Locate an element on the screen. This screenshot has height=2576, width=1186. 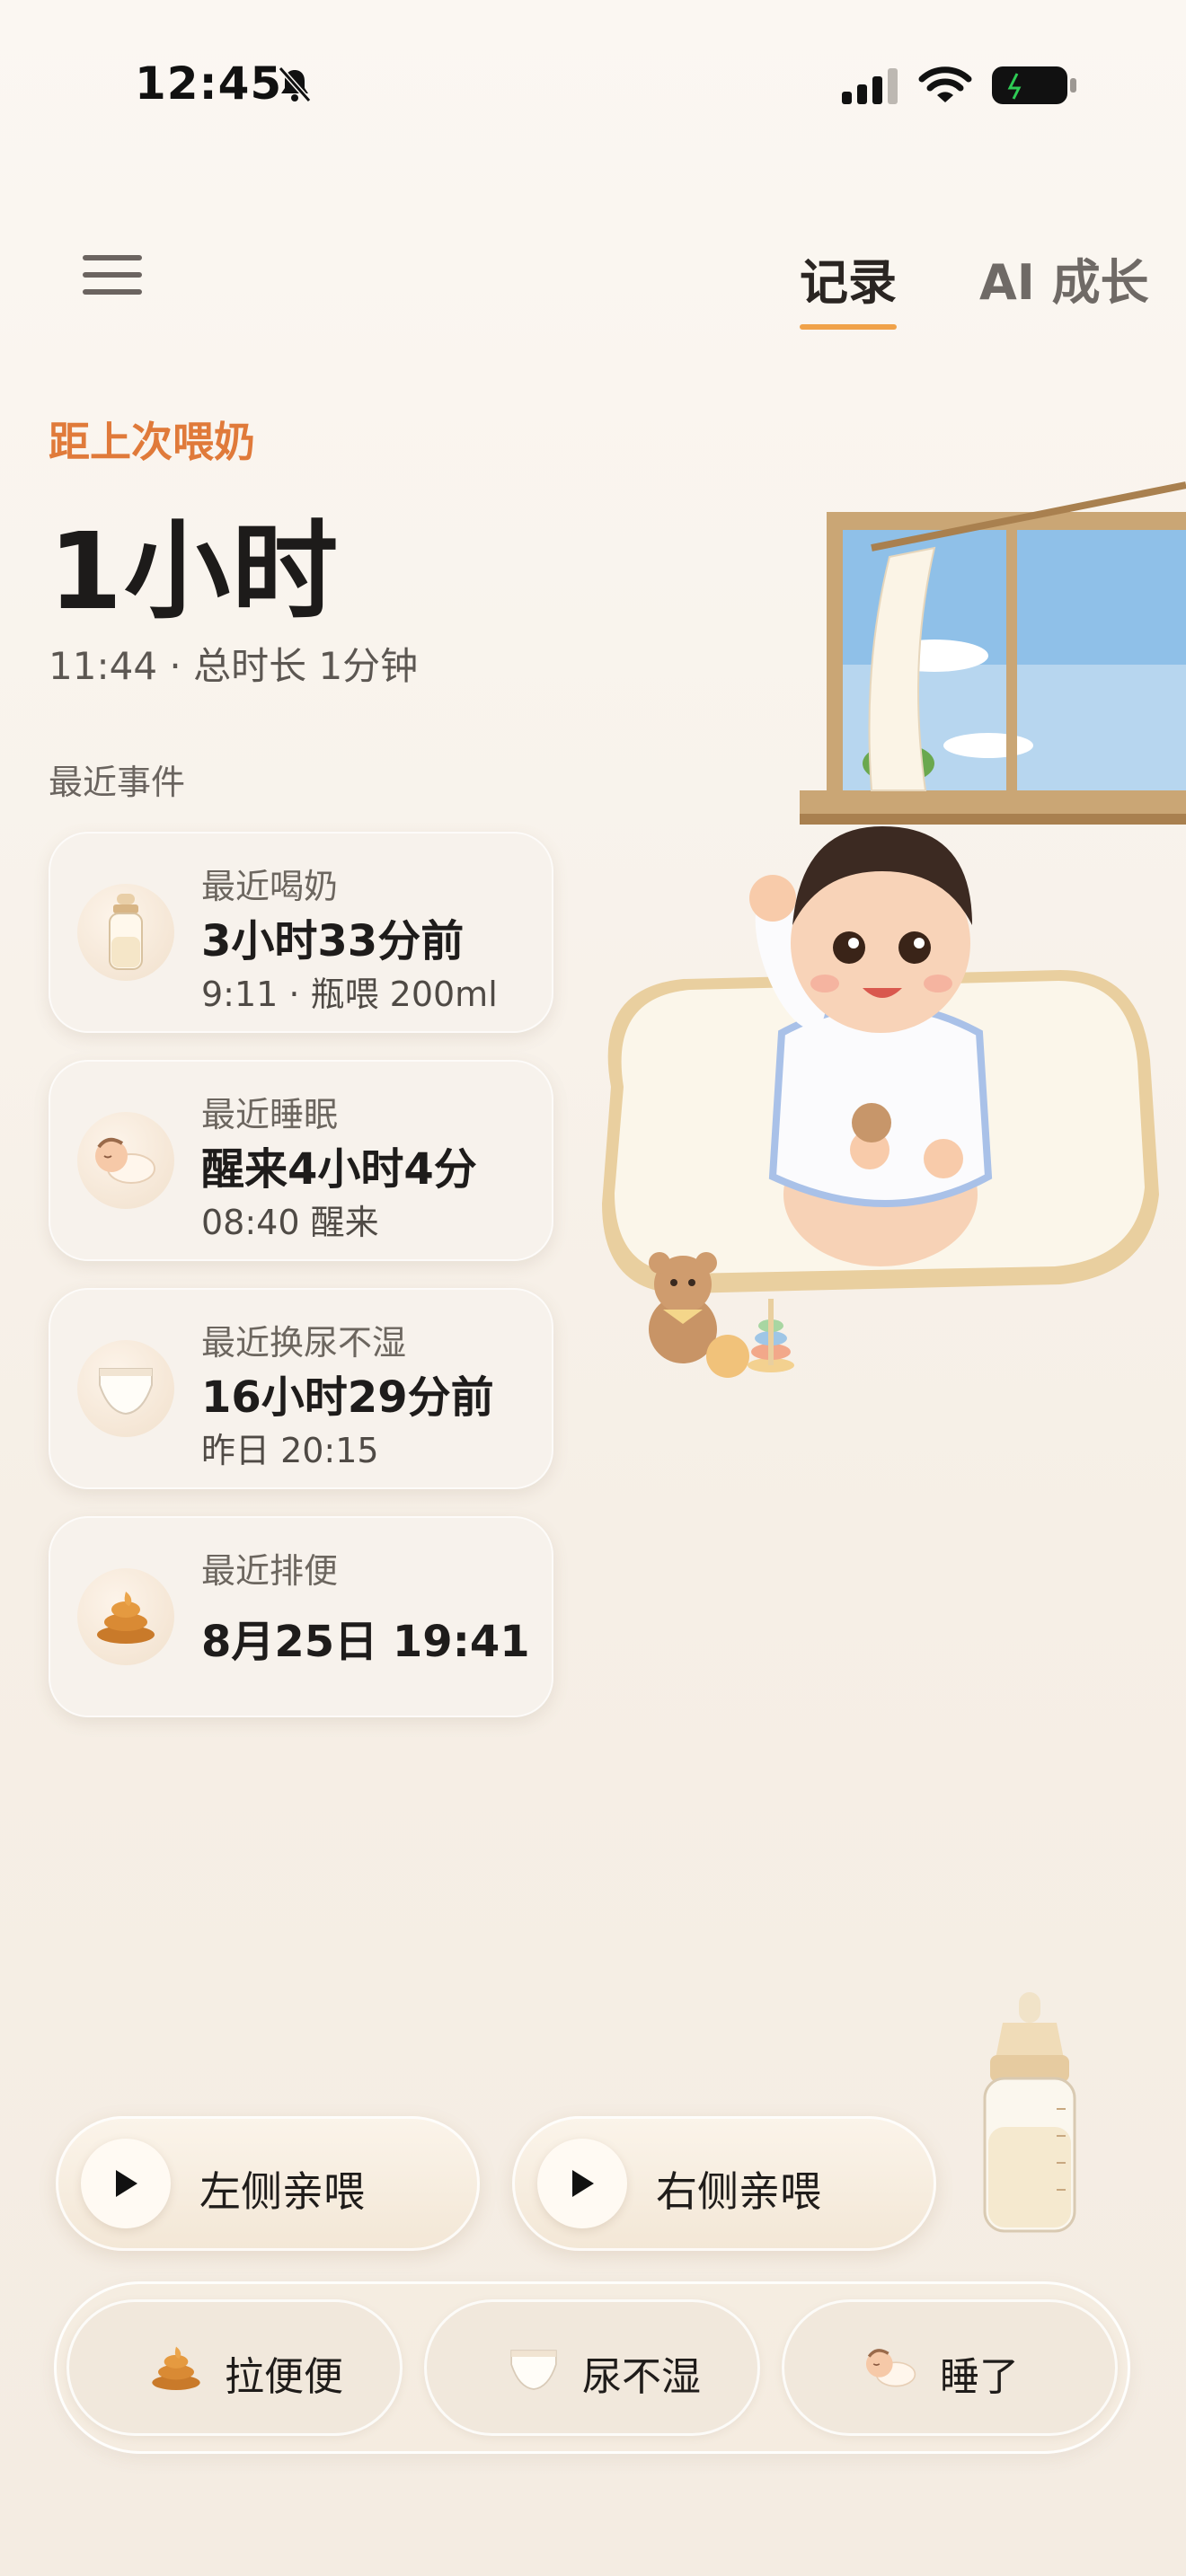
event-title: 最近喝奶 is located at coordinates (270, 886).